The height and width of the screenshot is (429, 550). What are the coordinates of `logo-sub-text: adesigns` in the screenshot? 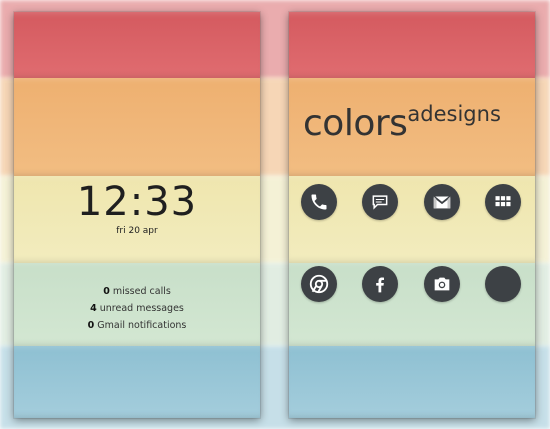 It's located at (454, 114).